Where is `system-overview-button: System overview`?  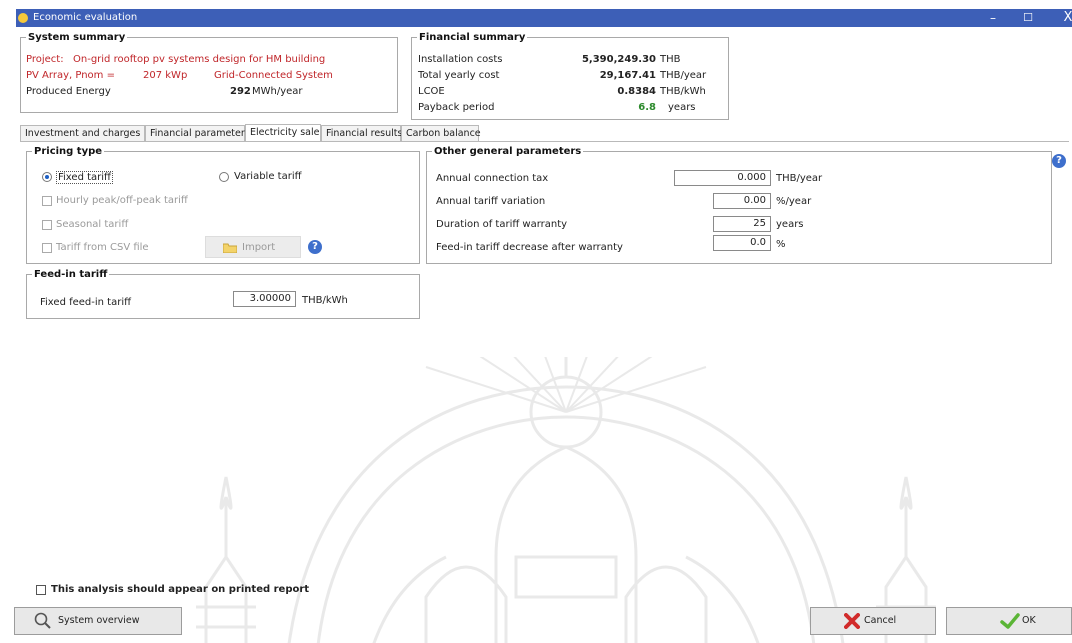
system-overview-button: System overview is located at coordinates (98, 621).